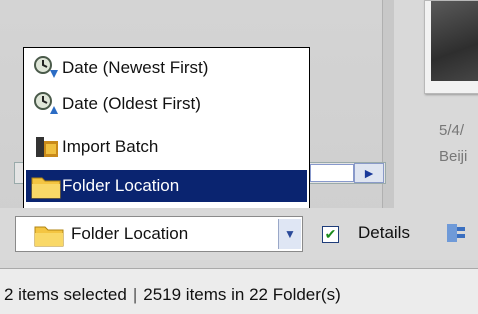  I want to click on menu-item-import-batch: Import Batch, so click(166, 147).